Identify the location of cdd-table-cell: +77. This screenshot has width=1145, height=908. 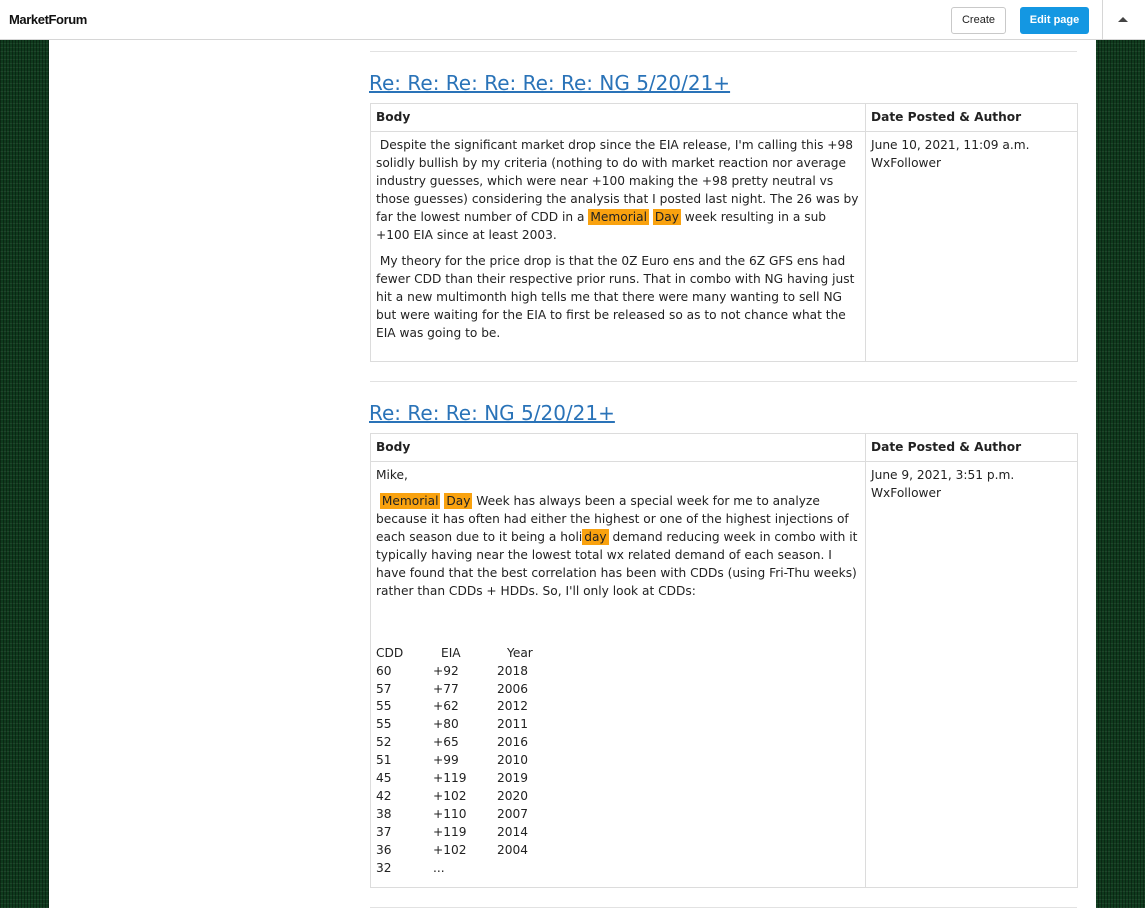
(446, 688).